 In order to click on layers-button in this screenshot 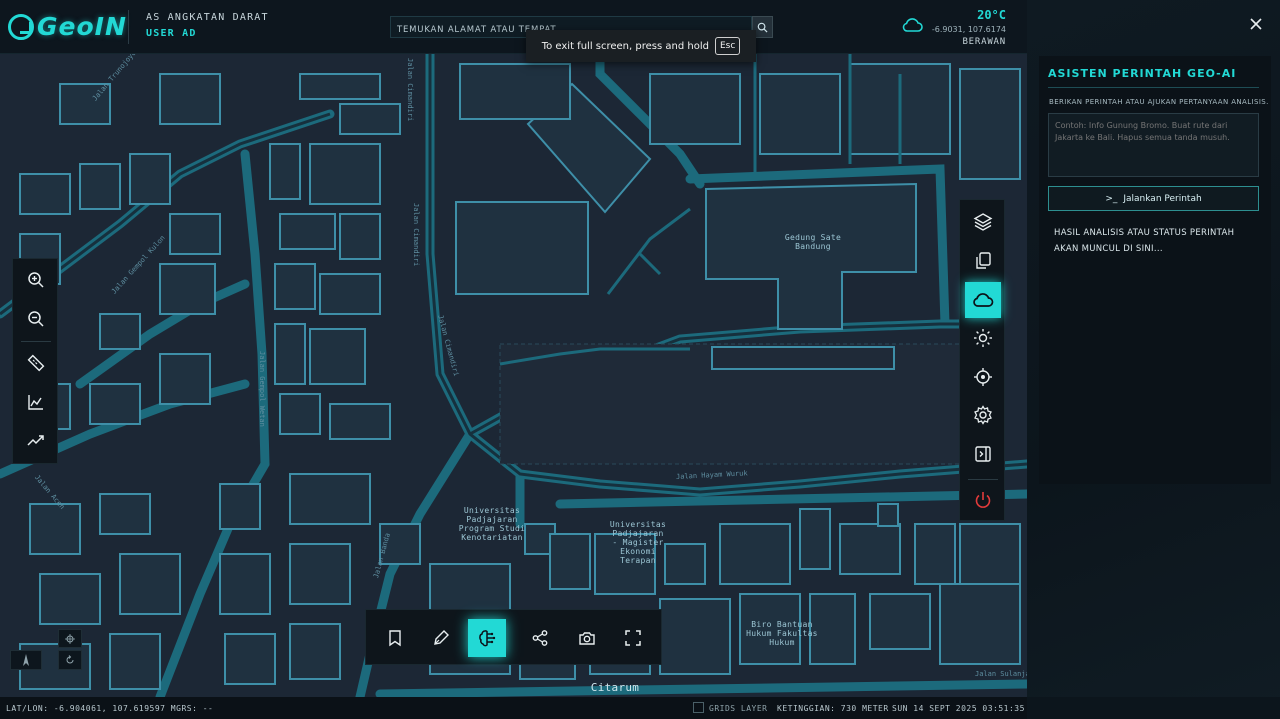, I will do `click(983, 222)`.